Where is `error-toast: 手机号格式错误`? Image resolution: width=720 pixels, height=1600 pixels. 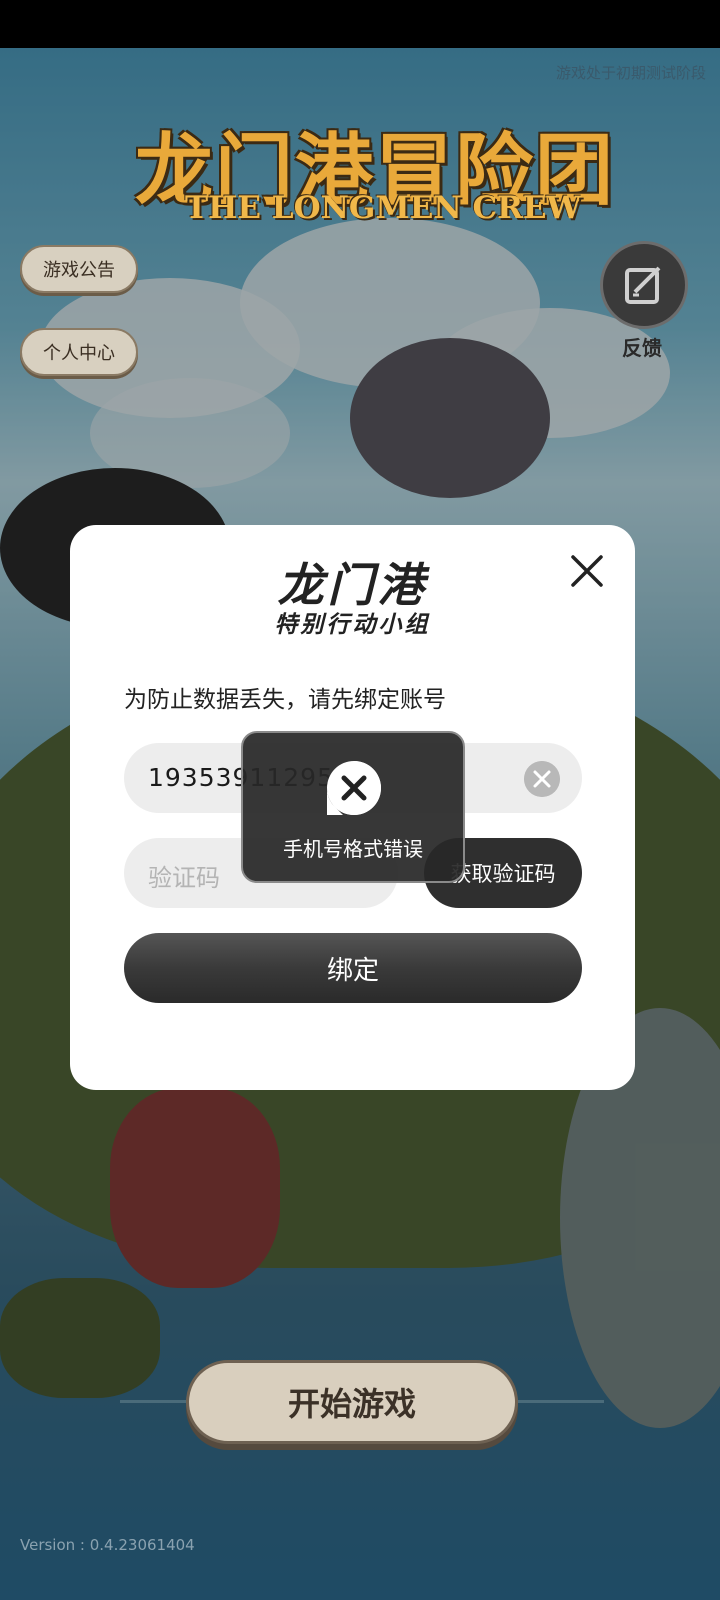 error-toast: 手机号格式错误 is located at coordinates (353, 807).